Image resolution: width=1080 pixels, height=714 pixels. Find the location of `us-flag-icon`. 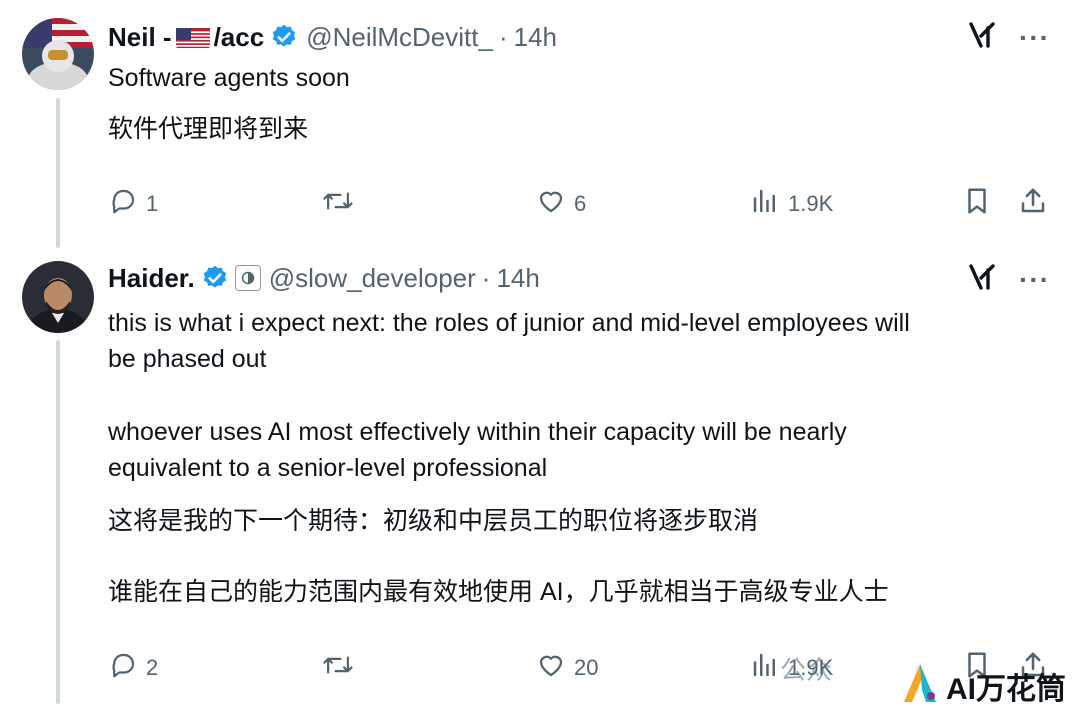

us-flag-icon is located at coordinates (192, 37).